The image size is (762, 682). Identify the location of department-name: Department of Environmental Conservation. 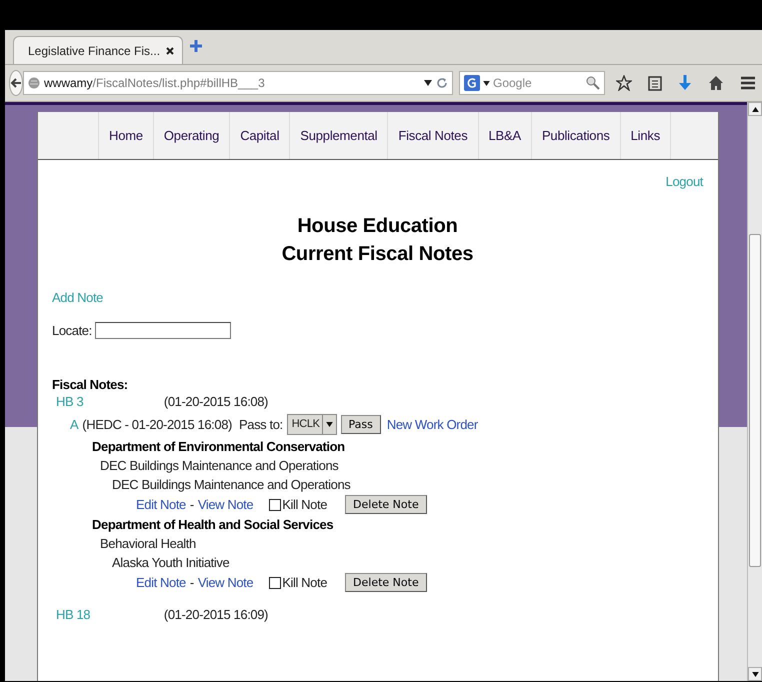
(218, 446).